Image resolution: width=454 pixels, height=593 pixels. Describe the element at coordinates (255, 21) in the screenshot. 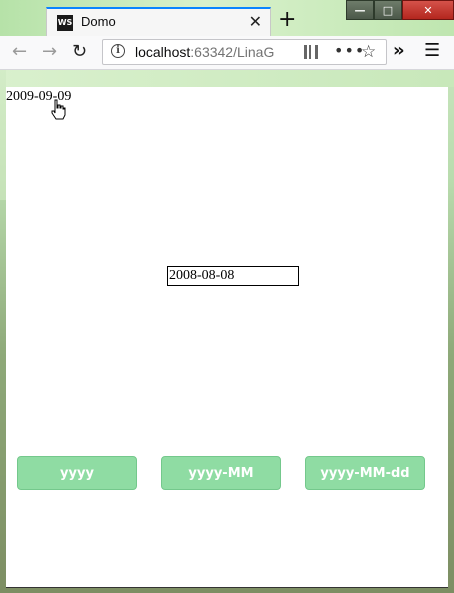

I see `close-tab-icon: ✕` at that location.